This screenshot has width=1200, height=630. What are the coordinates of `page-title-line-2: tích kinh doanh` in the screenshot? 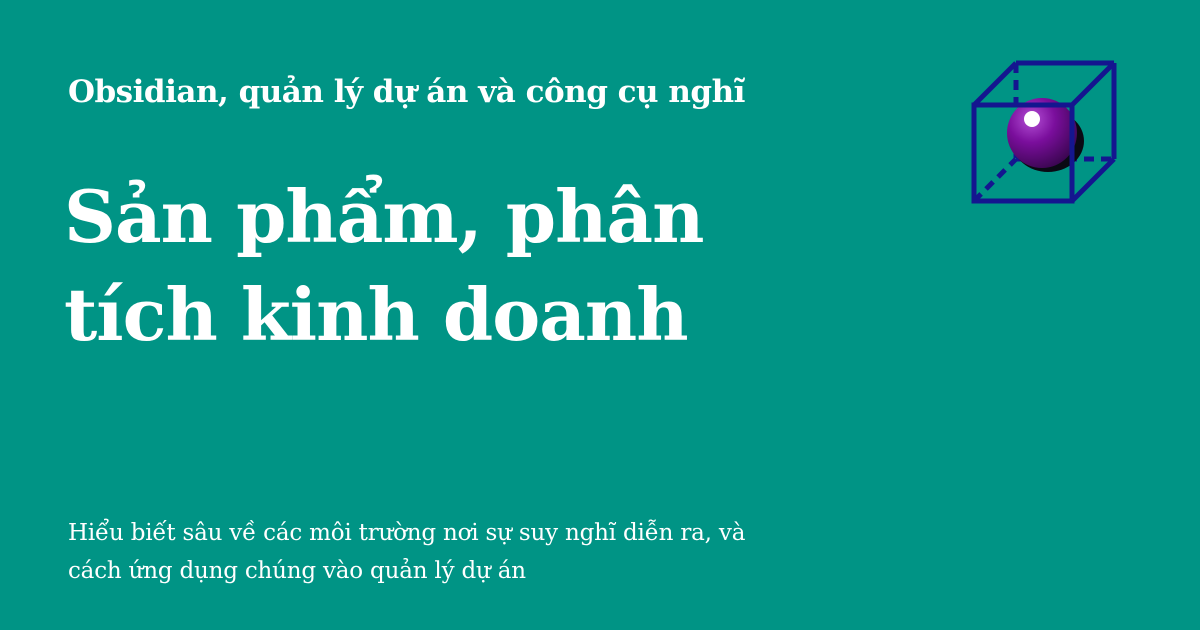 It's located at (376, 314).